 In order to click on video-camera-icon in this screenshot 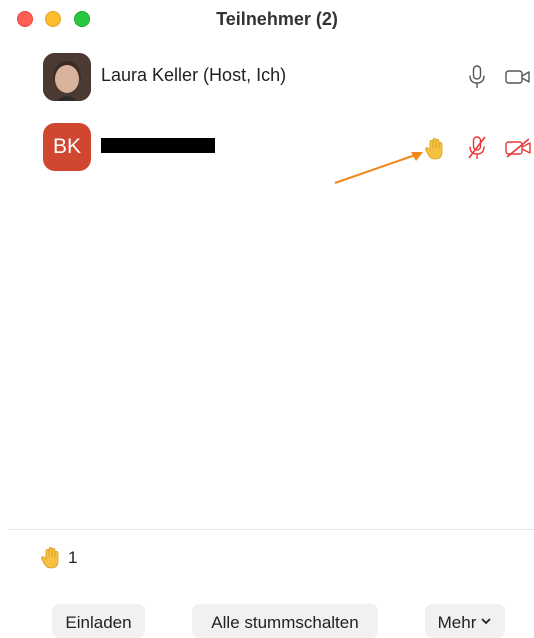, I will do `click(518, 77)`.